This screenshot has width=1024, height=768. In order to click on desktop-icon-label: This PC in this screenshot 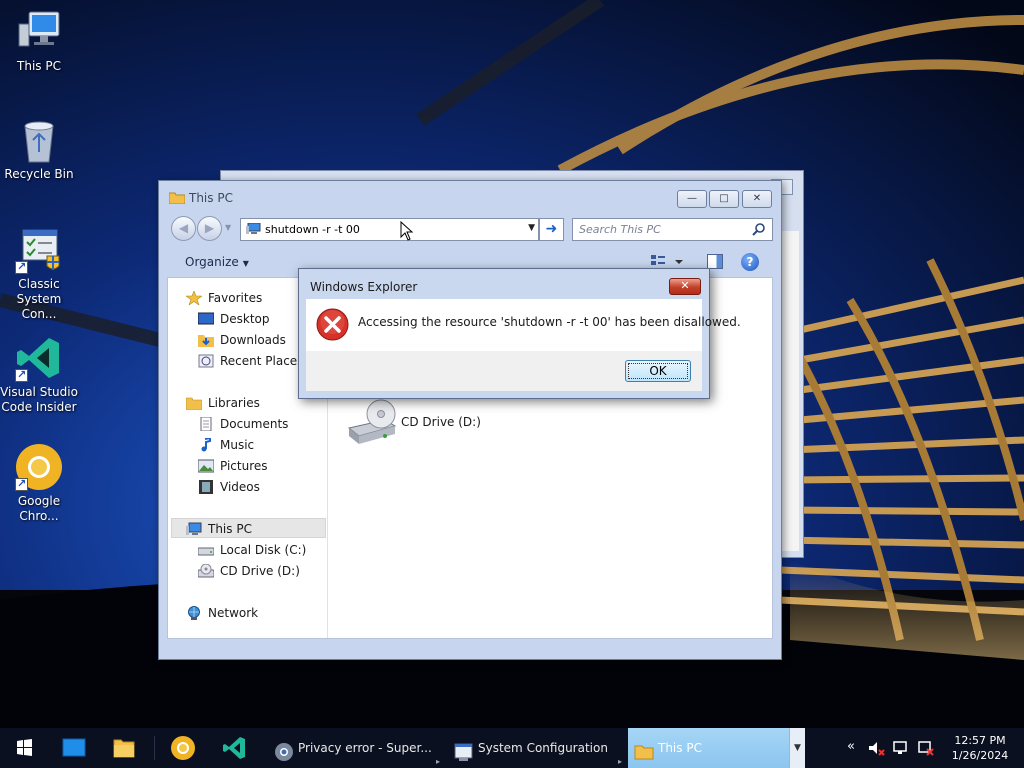, I will do `click(39, 66)`.